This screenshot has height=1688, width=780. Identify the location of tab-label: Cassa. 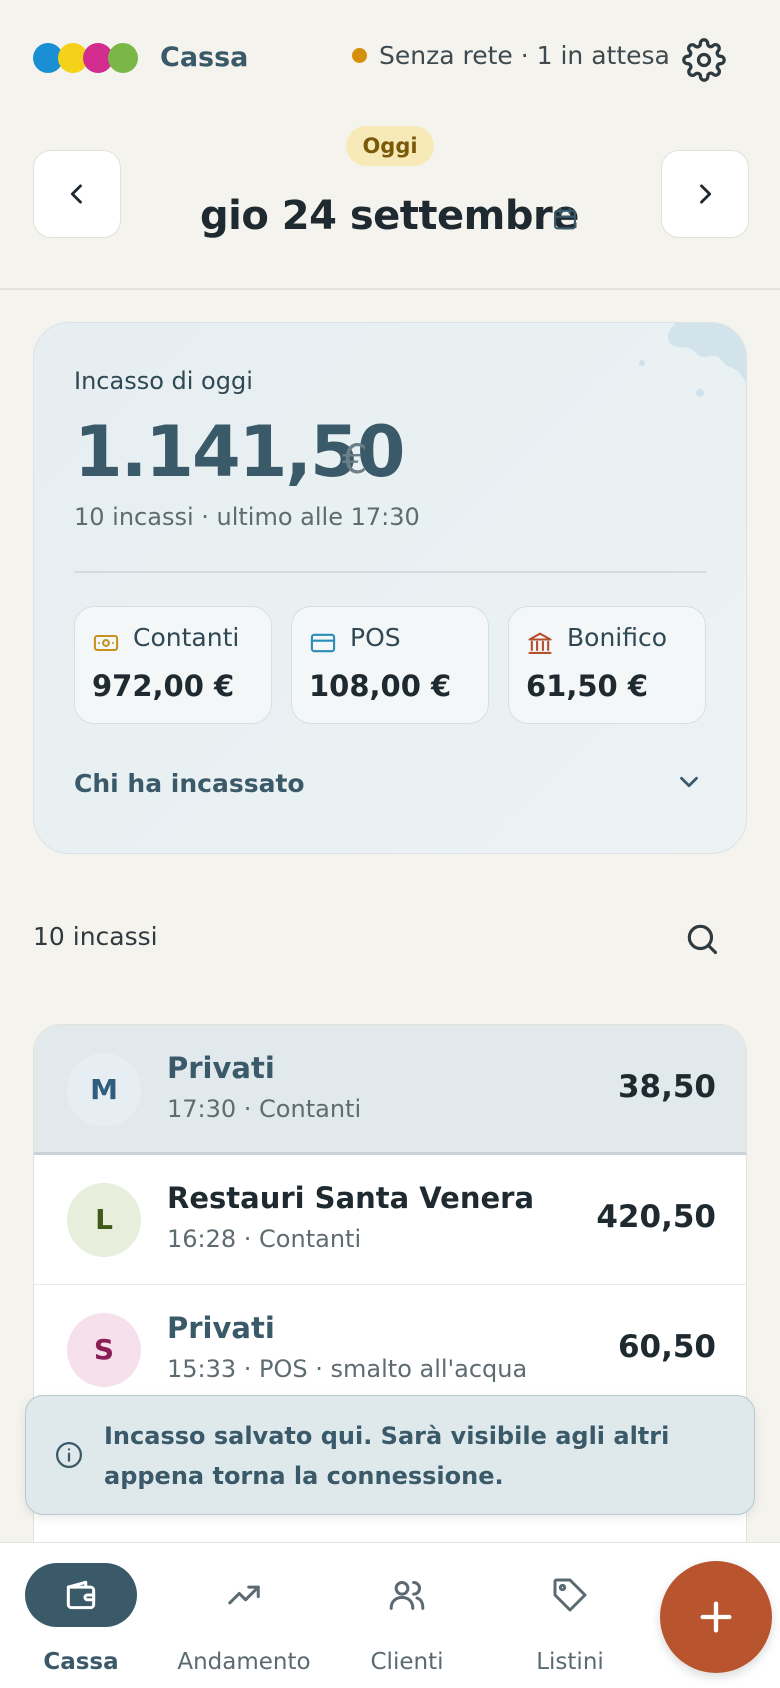
(81, 1662).